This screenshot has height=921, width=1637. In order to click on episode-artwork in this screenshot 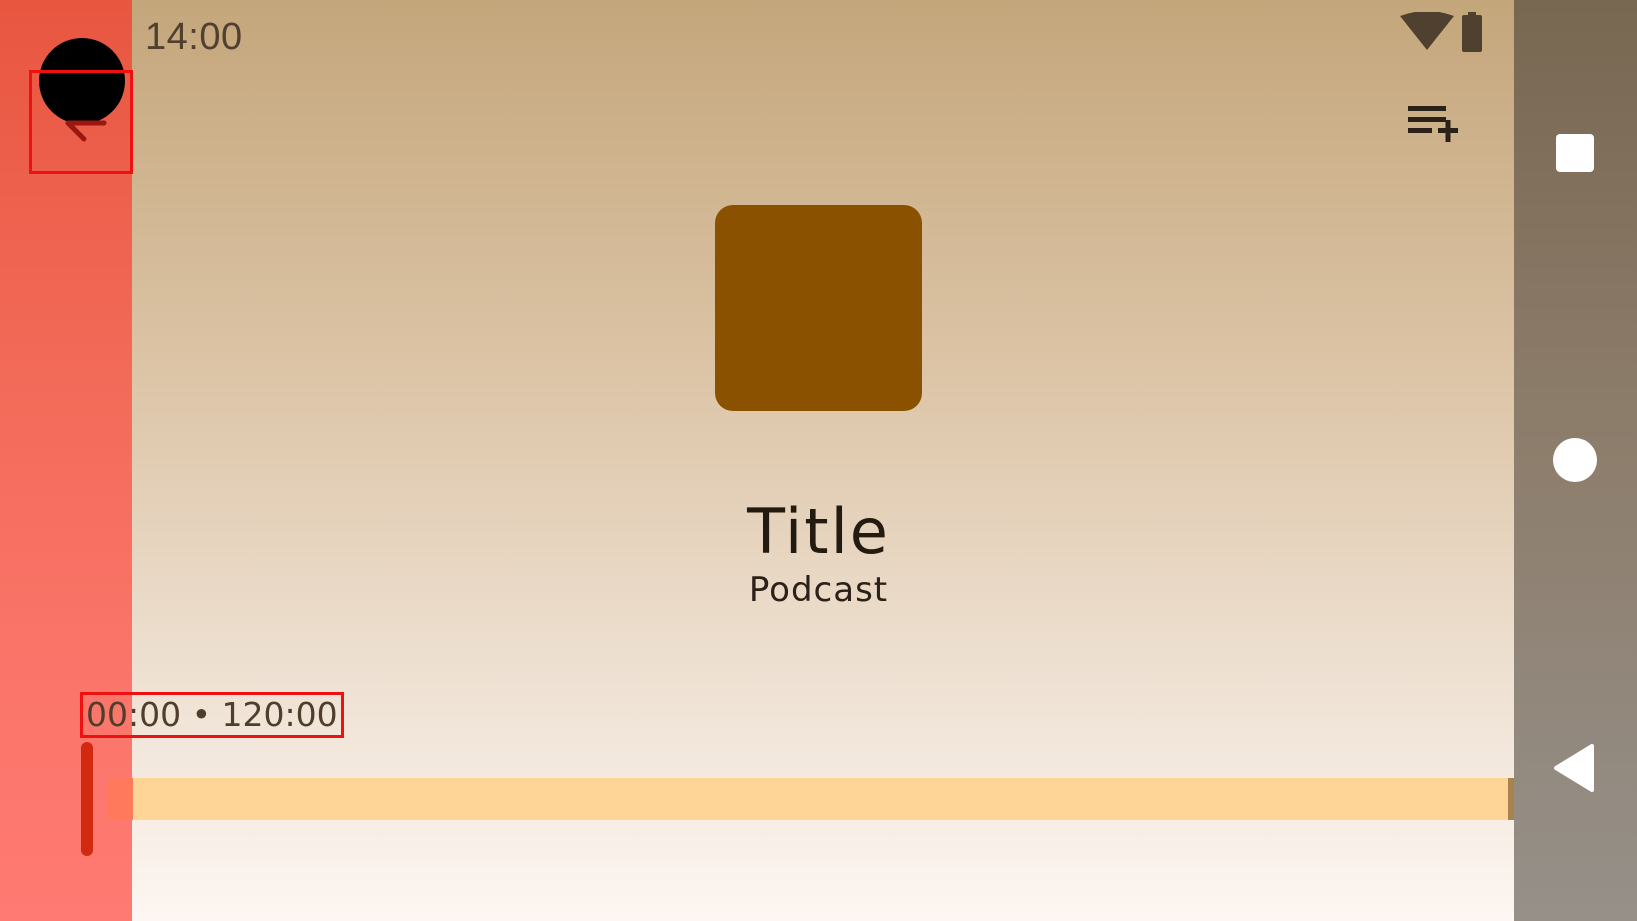, I will do `click(818, 308)`.